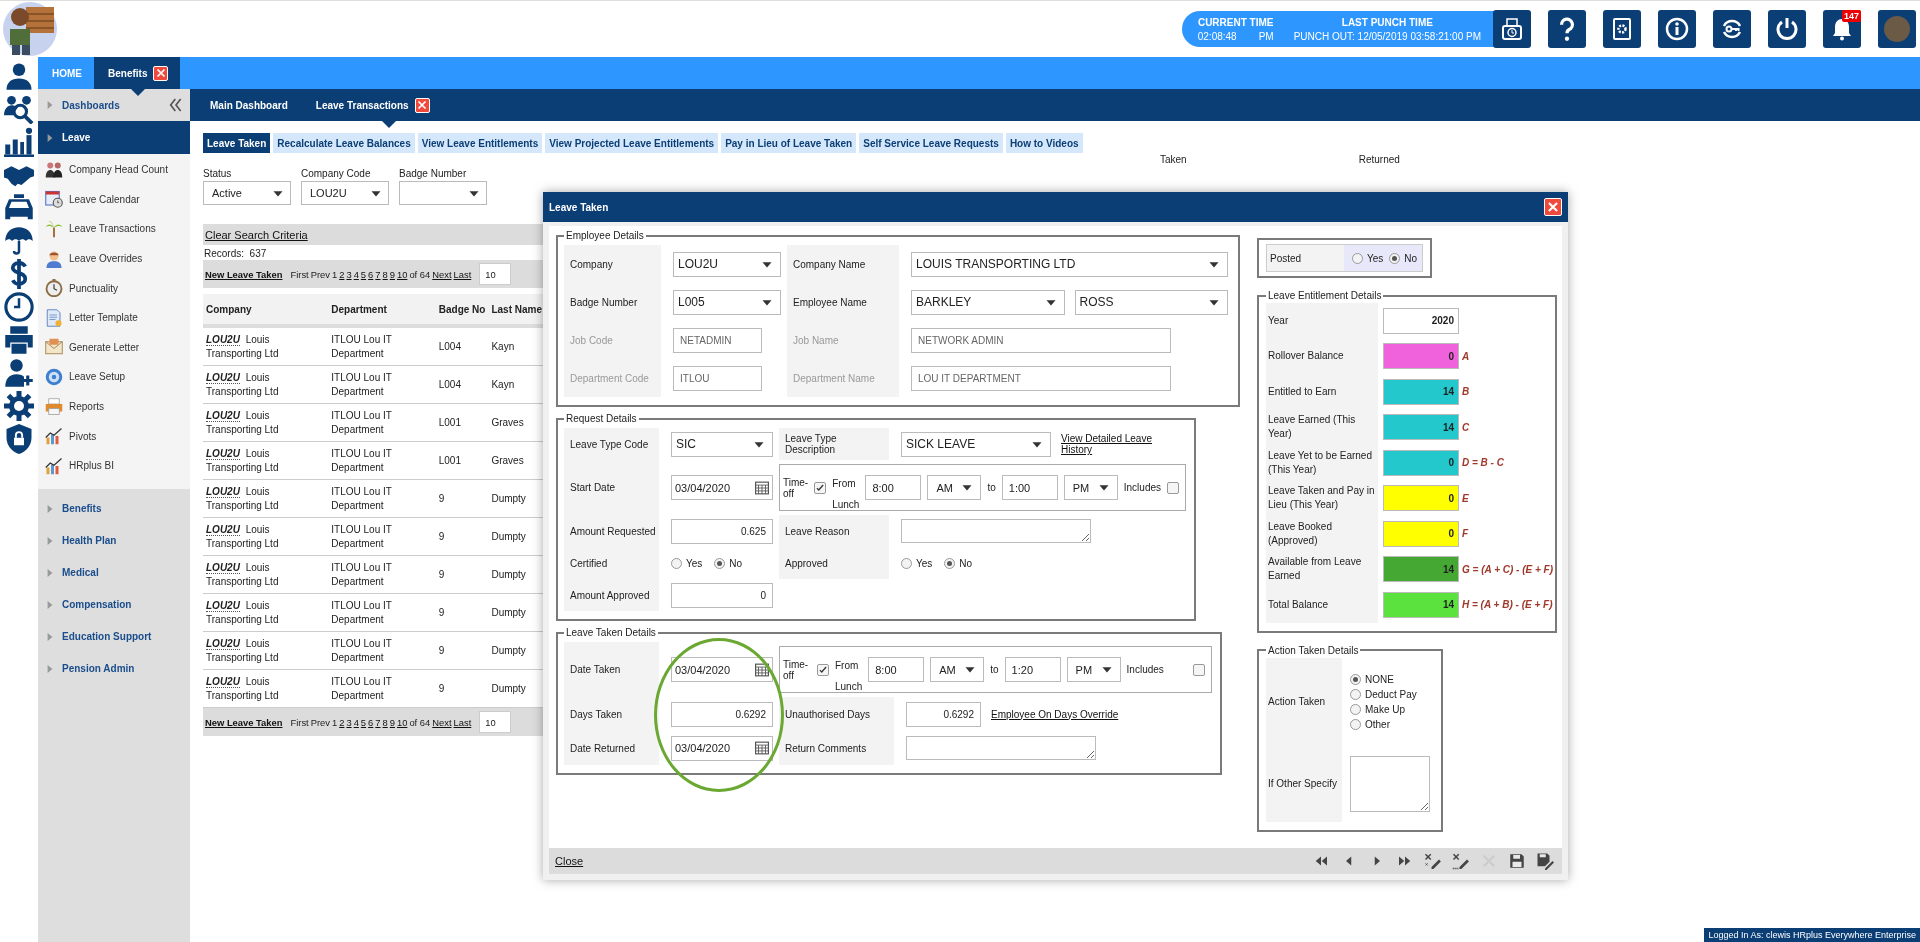 The image size is (1920, 942). I want to click on number-field: 0, so click(722, 595).